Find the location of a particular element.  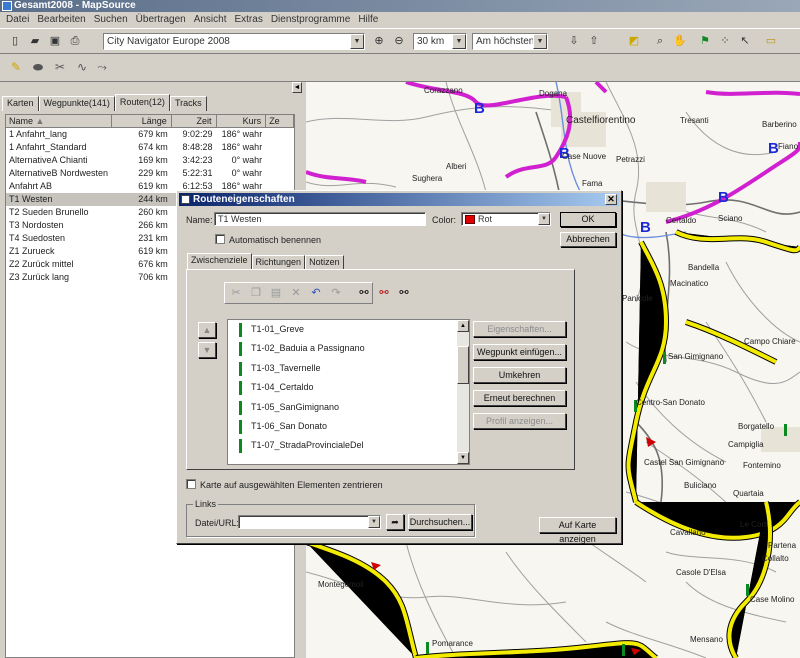

delete-icon: ✕ is located at coordinates (296, 293).